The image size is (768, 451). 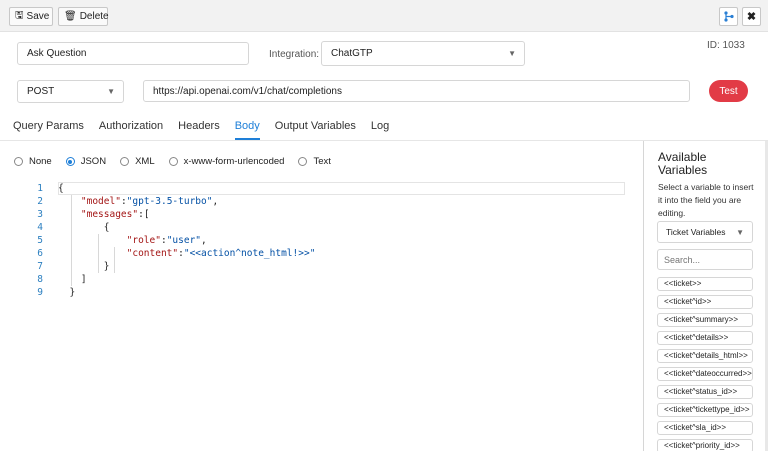 I want to click on radio-json: JSON, so click(x=86, y=161).